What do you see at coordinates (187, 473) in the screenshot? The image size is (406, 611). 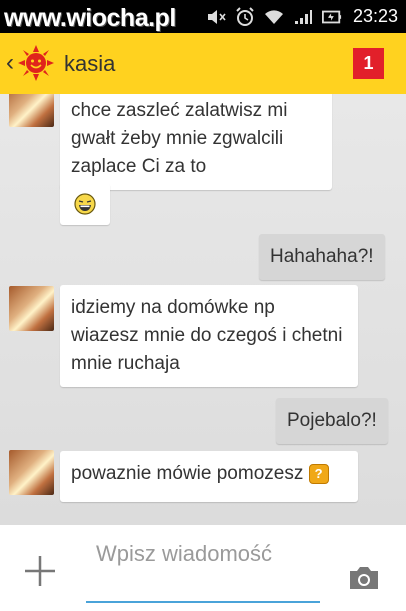 I see `message-text: powaznie mówie pomozesz` at bounding box center [187, 473].